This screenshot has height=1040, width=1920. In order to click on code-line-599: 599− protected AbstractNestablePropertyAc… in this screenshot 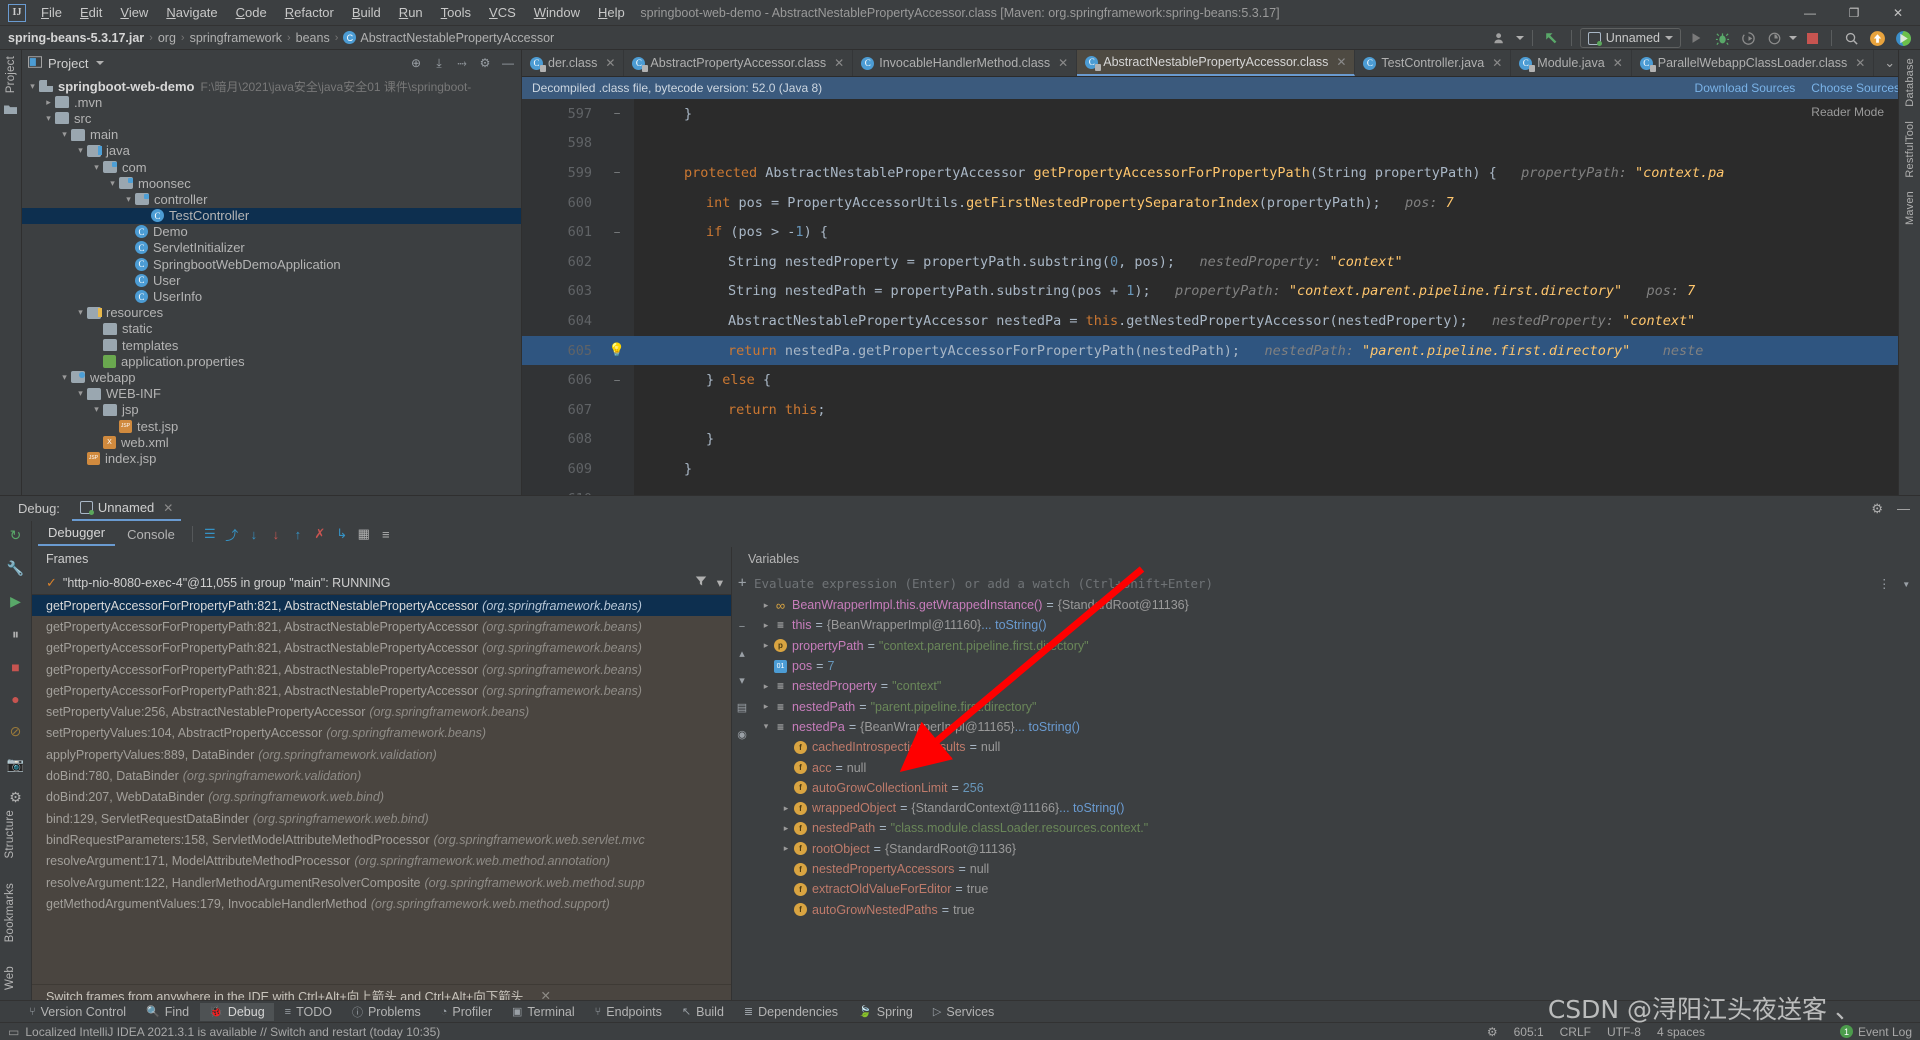, I will do `click(1221, 173)`.